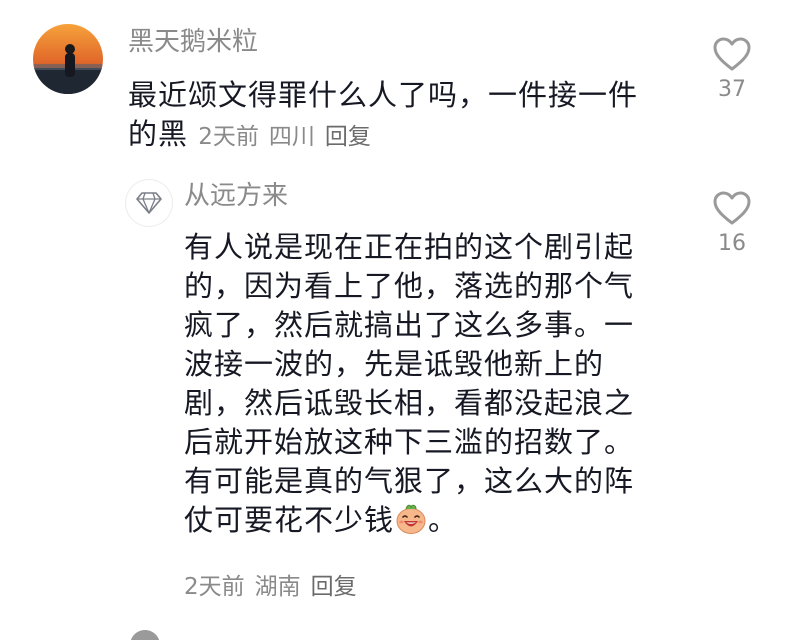  I want to click on comment-line: 剧，然后诋毁长相，看都没起浪之, so click(409, 403).